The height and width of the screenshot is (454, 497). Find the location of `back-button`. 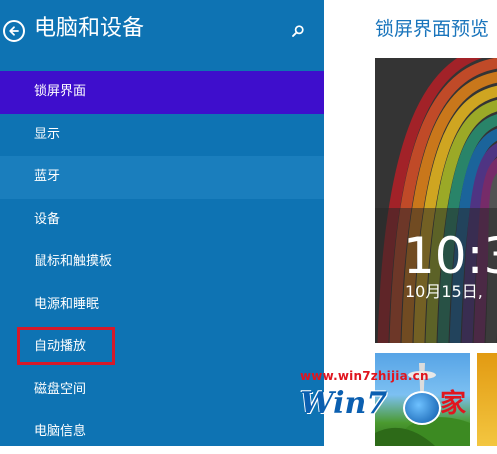

back-button is located at coordinates (14, 31).